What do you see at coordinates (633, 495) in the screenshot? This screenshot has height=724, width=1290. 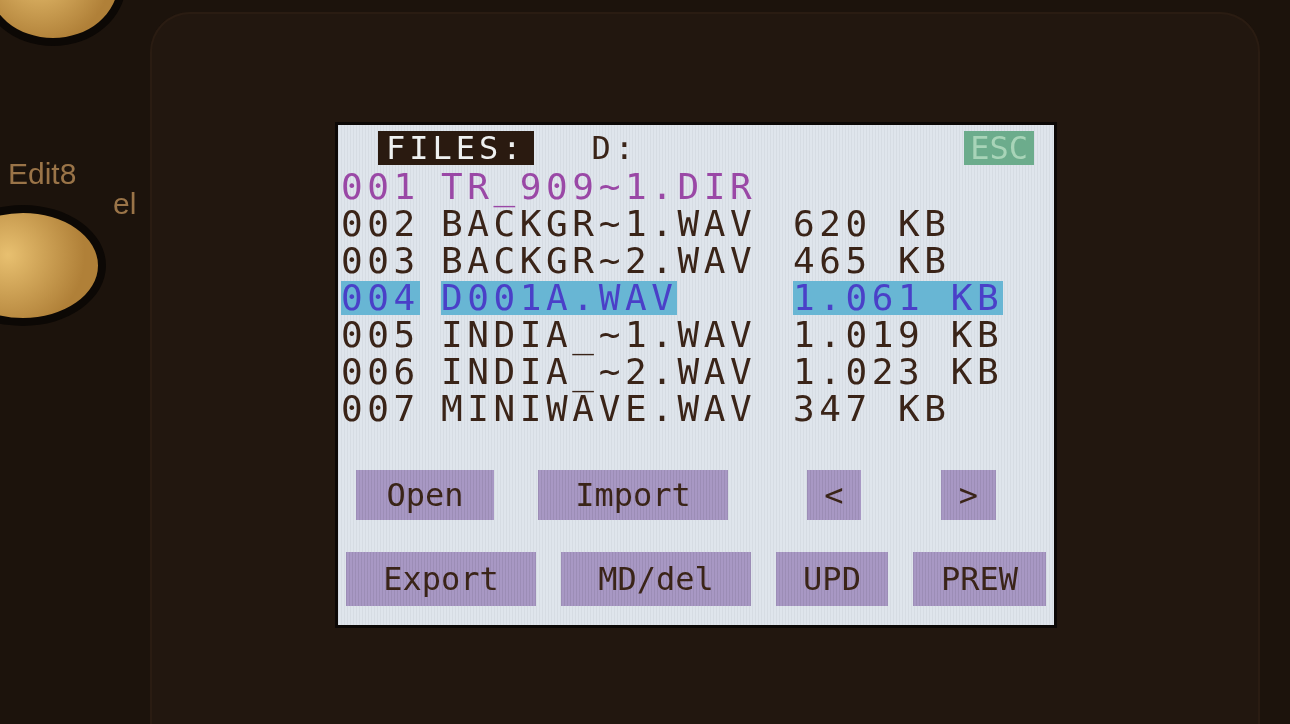 I see `screen-button: Import` at bounding box center [633, 495].